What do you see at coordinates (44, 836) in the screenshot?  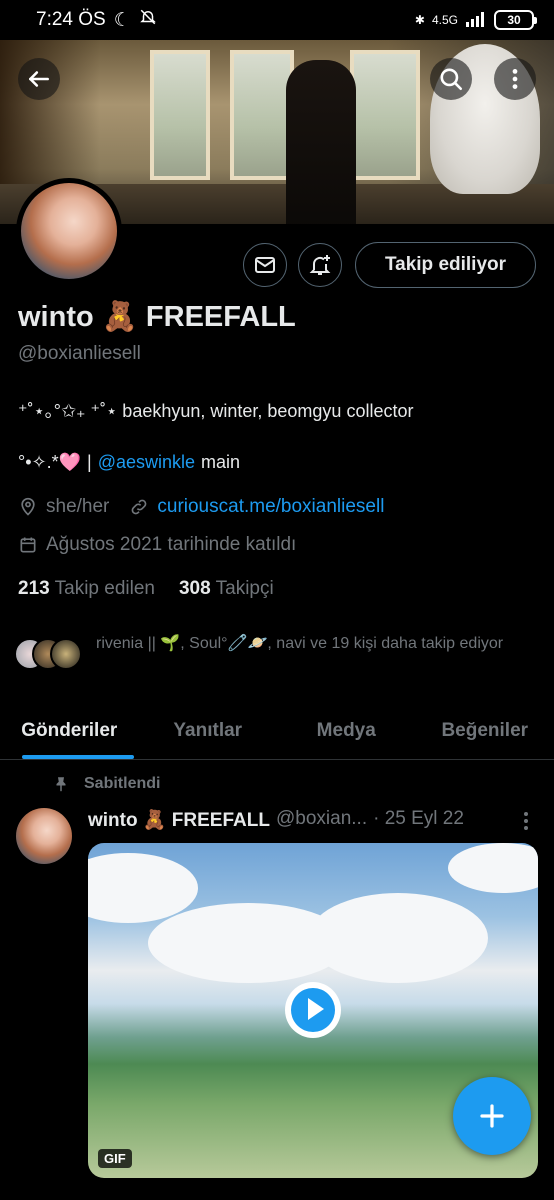 I see `tweet-avatar` at bounding box center [44, 836].